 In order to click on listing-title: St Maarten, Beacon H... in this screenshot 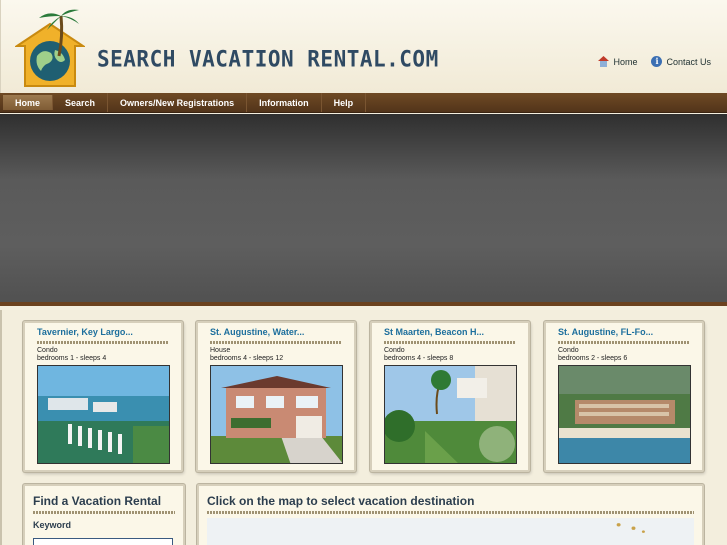, I will do `click(434, 332)`.